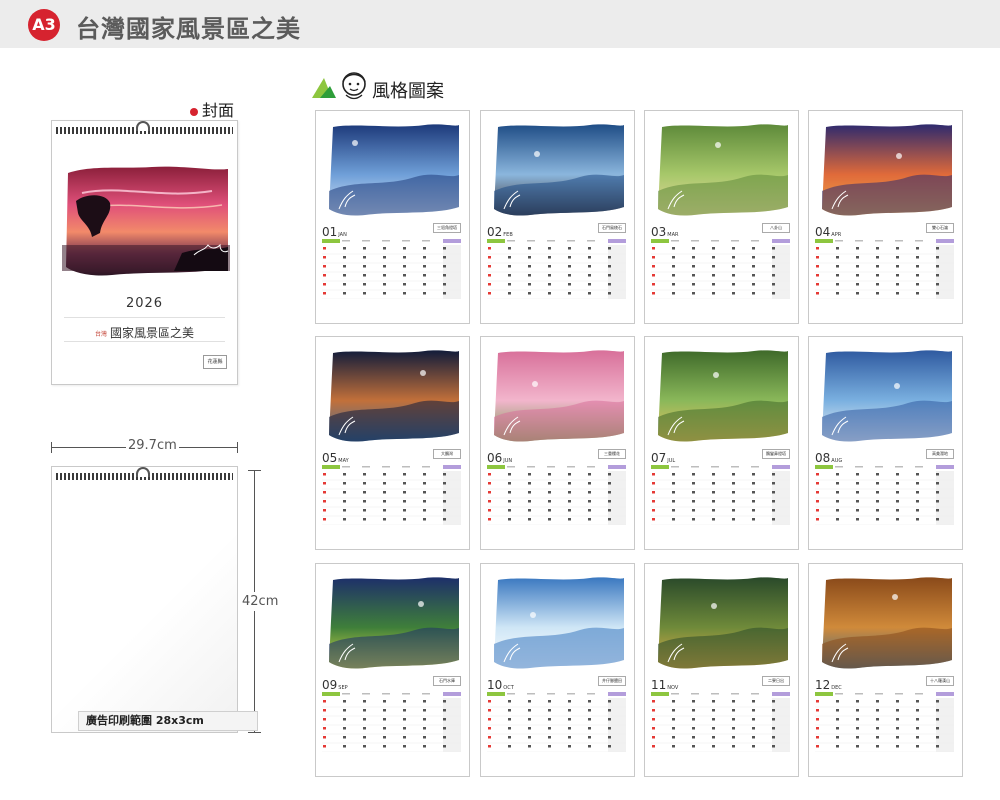 Image resolution: width=1000 pixels, height=800 pixels. What do you see at coordinates (885, 217) in the screenshot?
I see `month-card: 04APR 雙心石滬` at bounding box center [885, 217].